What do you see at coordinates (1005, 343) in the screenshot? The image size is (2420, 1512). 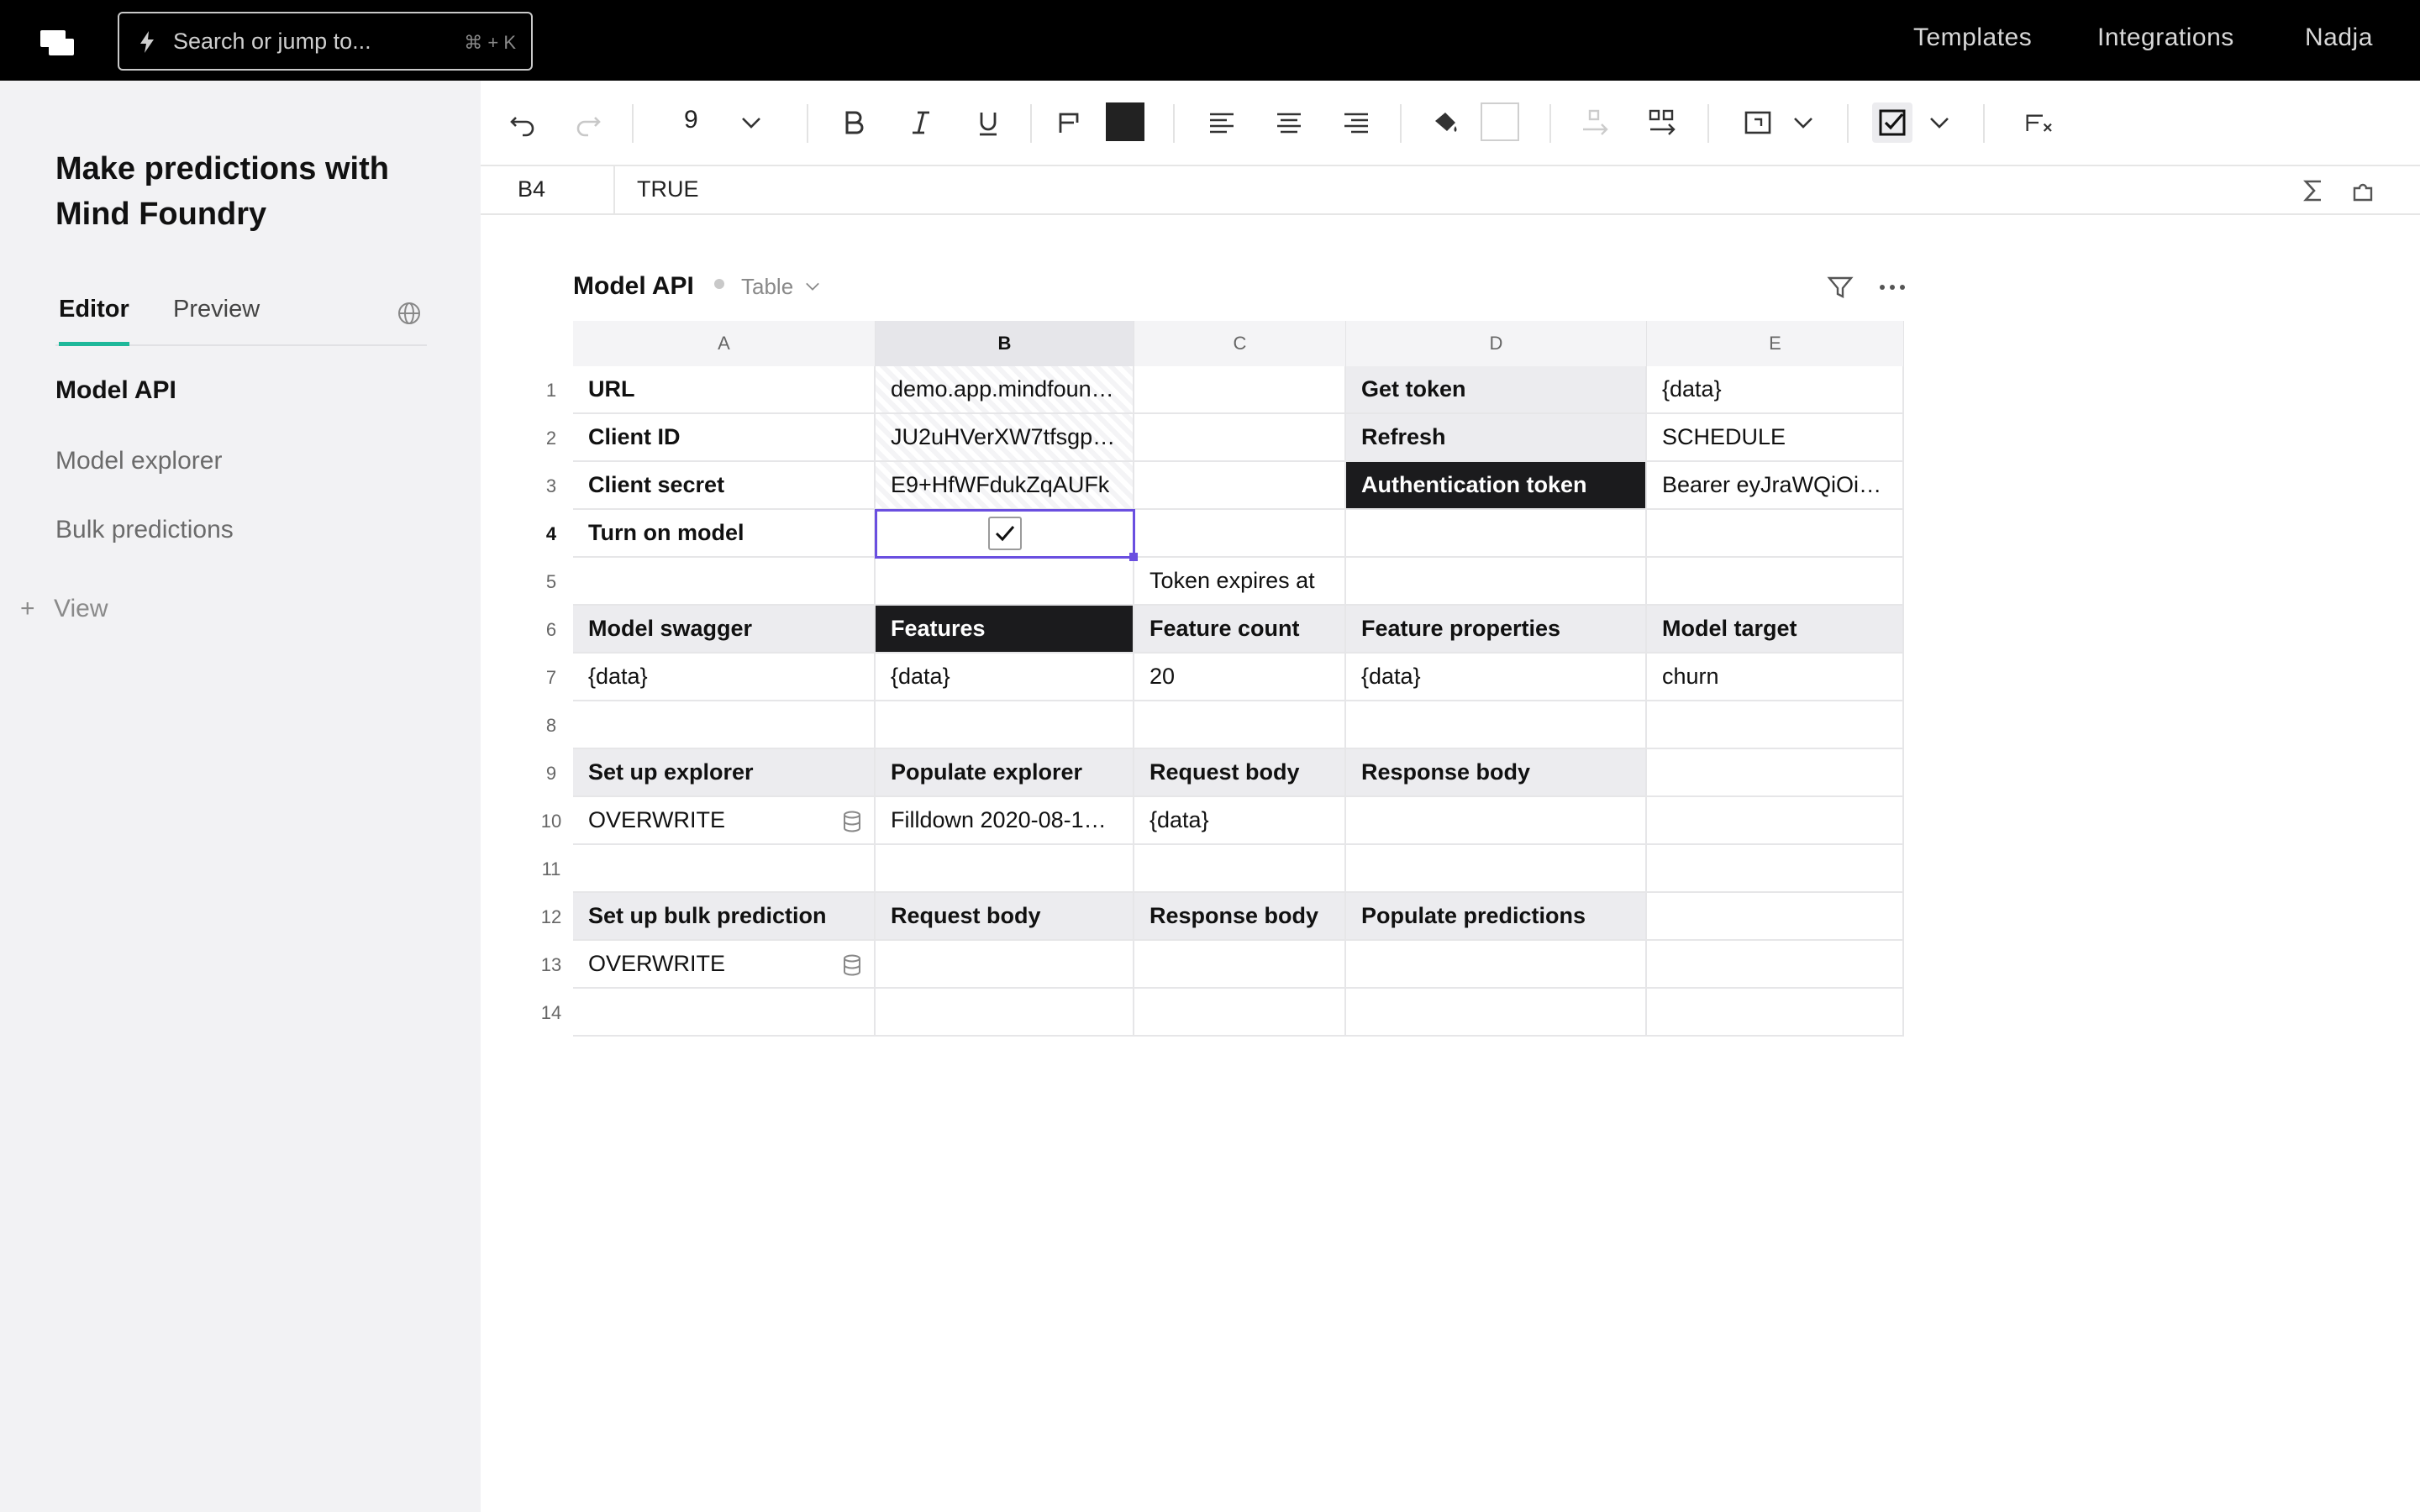 I see `column-header-b: B` at bounding box center [1005, 343].